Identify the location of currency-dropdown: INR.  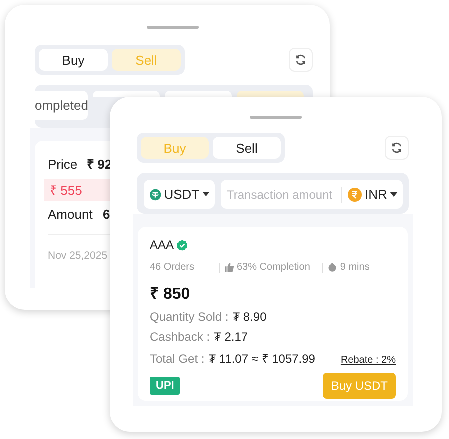
(373, 194).